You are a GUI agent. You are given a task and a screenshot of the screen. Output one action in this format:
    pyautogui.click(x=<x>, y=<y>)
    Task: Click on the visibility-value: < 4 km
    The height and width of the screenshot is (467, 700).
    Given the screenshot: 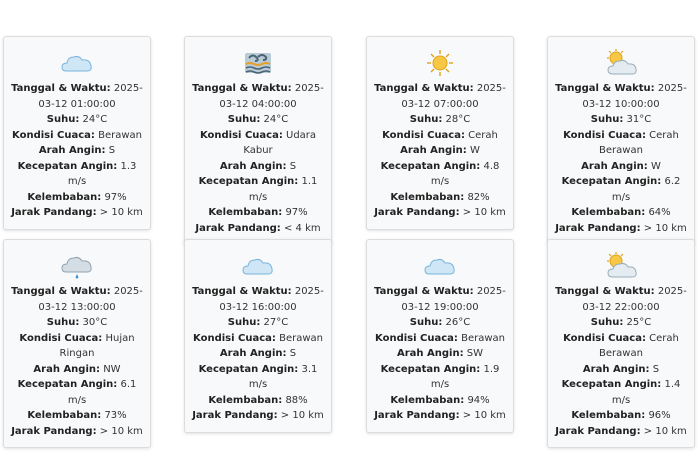 What is the action you would take?
    pyautogui.click(x=302, y=228)
    